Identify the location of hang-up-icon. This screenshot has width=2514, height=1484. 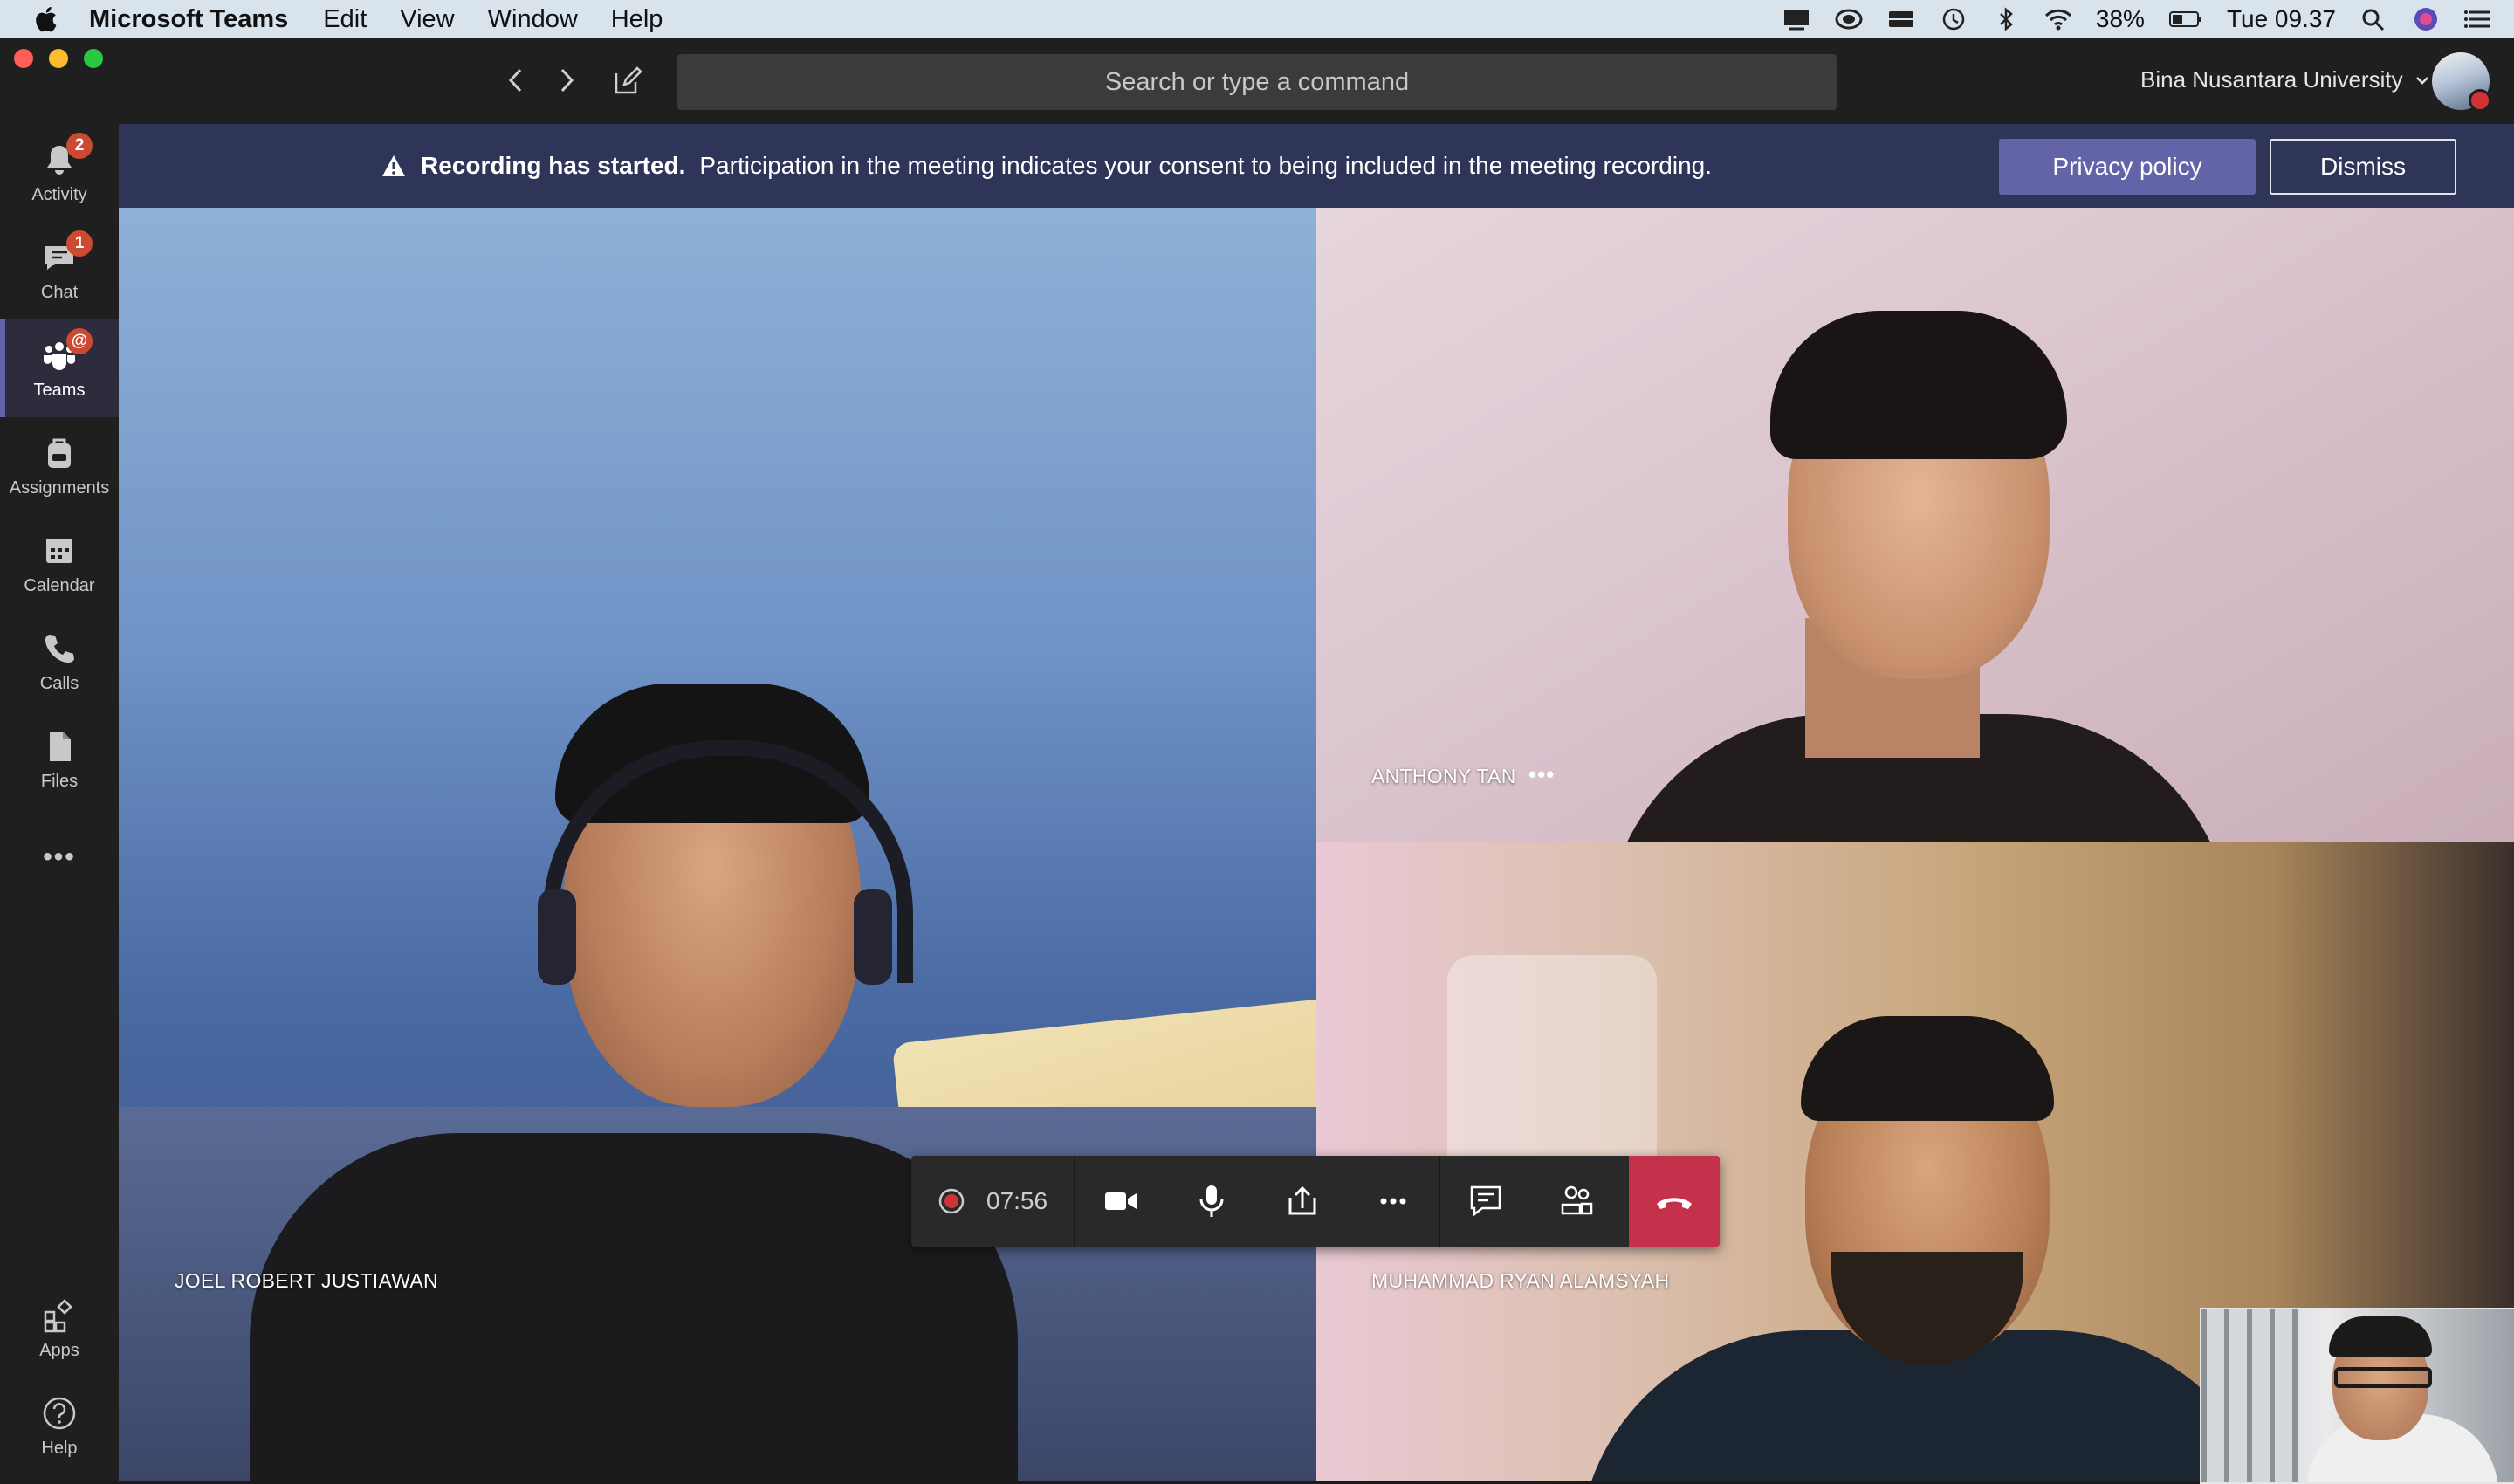
(1674, 1203).